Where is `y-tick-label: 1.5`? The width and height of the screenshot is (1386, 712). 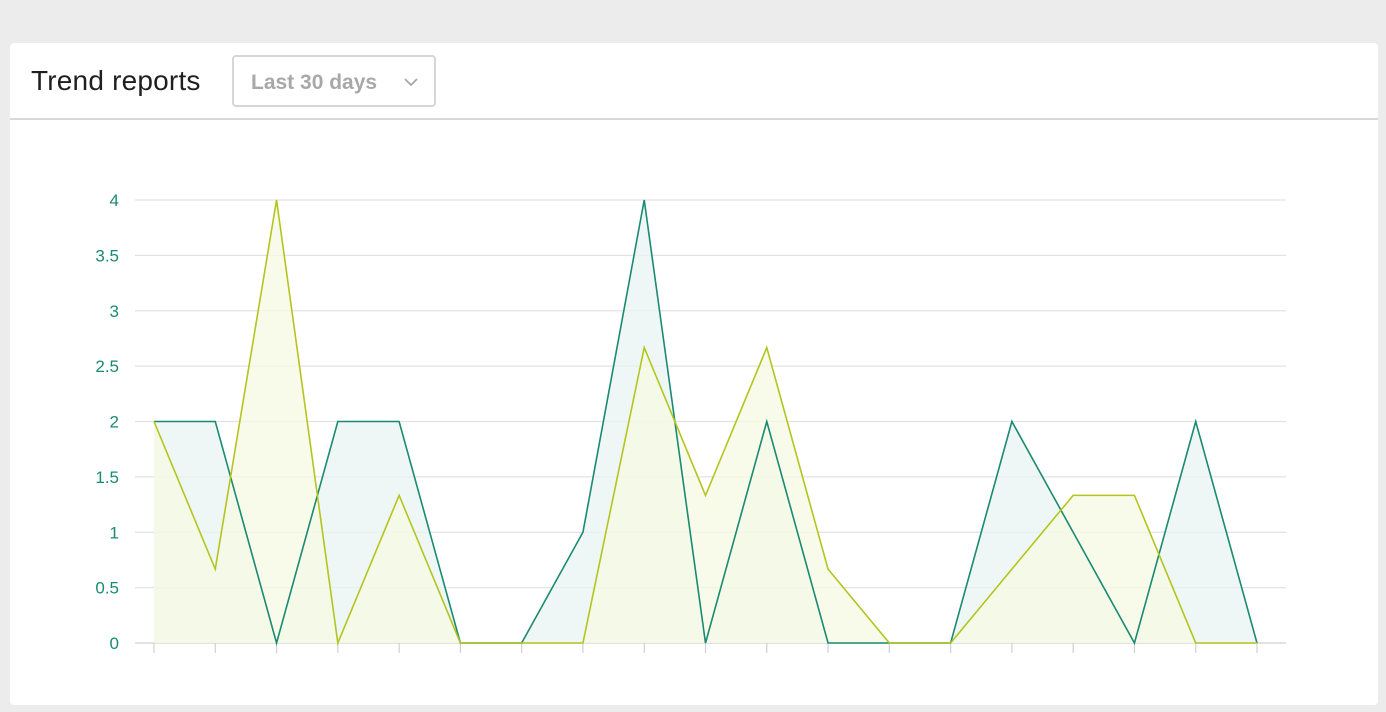 y-tick-label: 1.5 is located at coordinates (107, 477).